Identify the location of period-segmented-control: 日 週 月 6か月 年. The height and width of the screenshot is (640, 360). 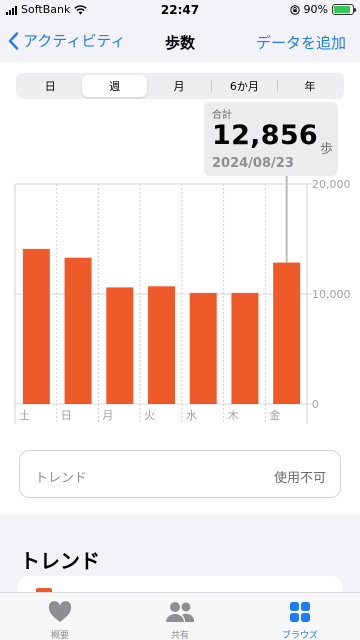
(180, 86).